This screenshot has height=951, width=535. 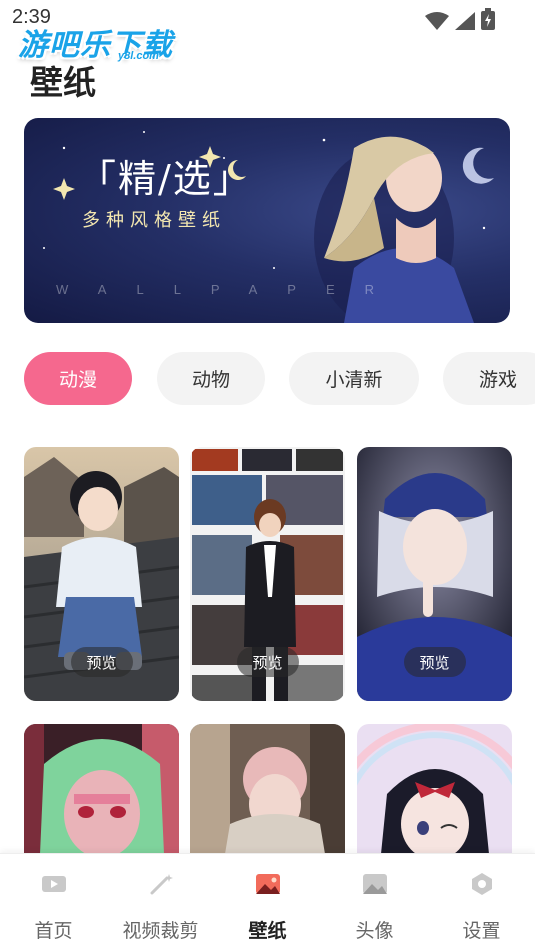 I want to click on tab-anime: 动漫, so click(x=78, y=378).